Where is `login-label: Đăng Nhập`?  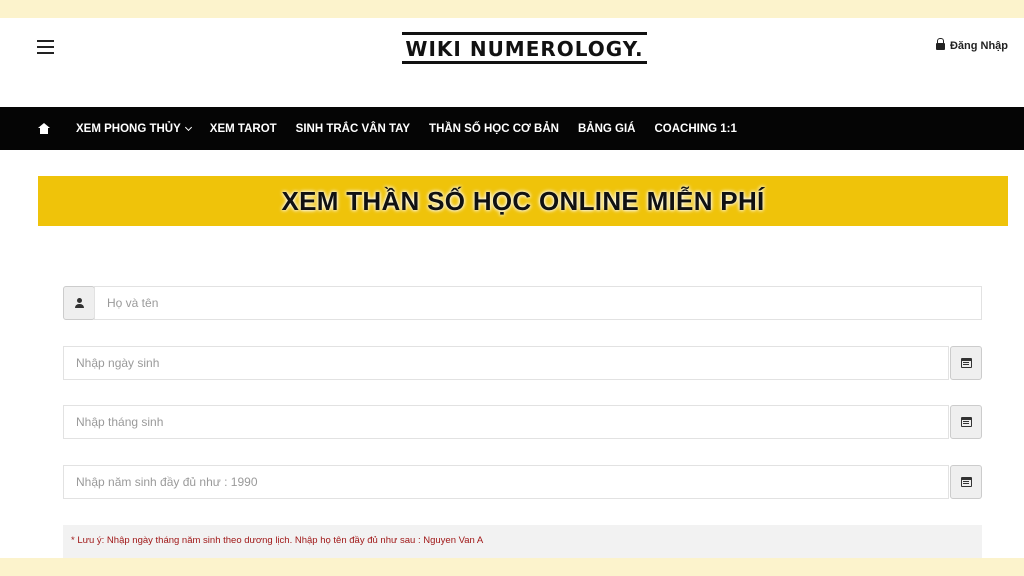
login-label: Đăng Nhập is located at coordinates (978, 46).